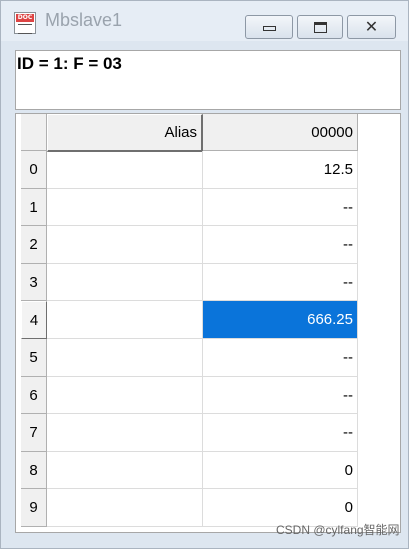 The image size is (409, 549). I want to click on minimize-button, so click(269, 27).